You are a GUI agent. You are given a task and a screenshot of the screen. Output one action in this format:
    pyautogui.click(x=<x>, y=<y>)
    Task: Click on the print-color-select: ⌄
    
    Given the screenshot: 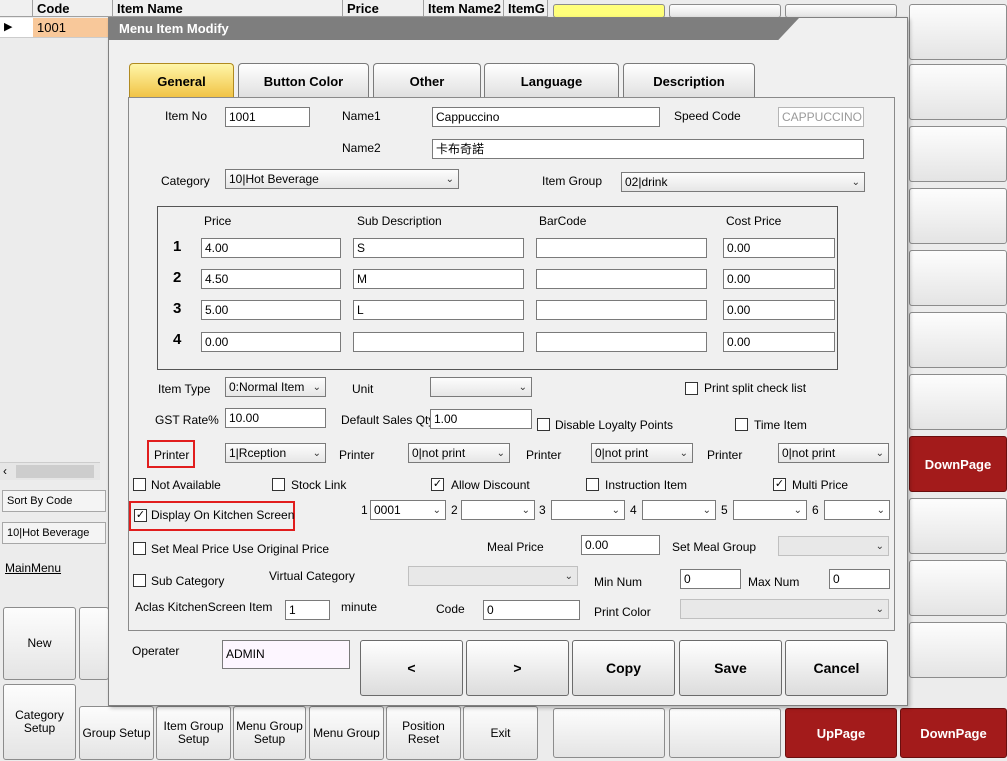 What is the action you would take?
    pyautogui.click(x=784, y=609)
    